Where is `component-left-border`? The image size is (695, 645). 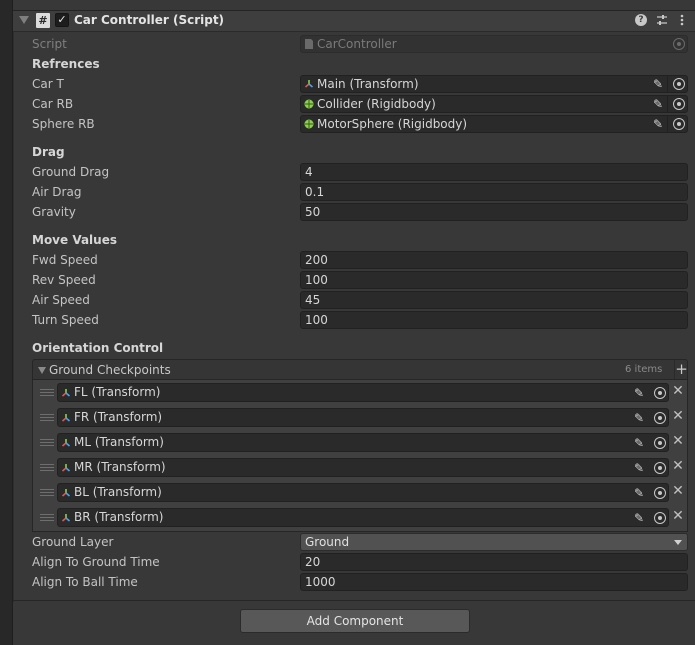 component-left-border is located at coordinates (13, 317).